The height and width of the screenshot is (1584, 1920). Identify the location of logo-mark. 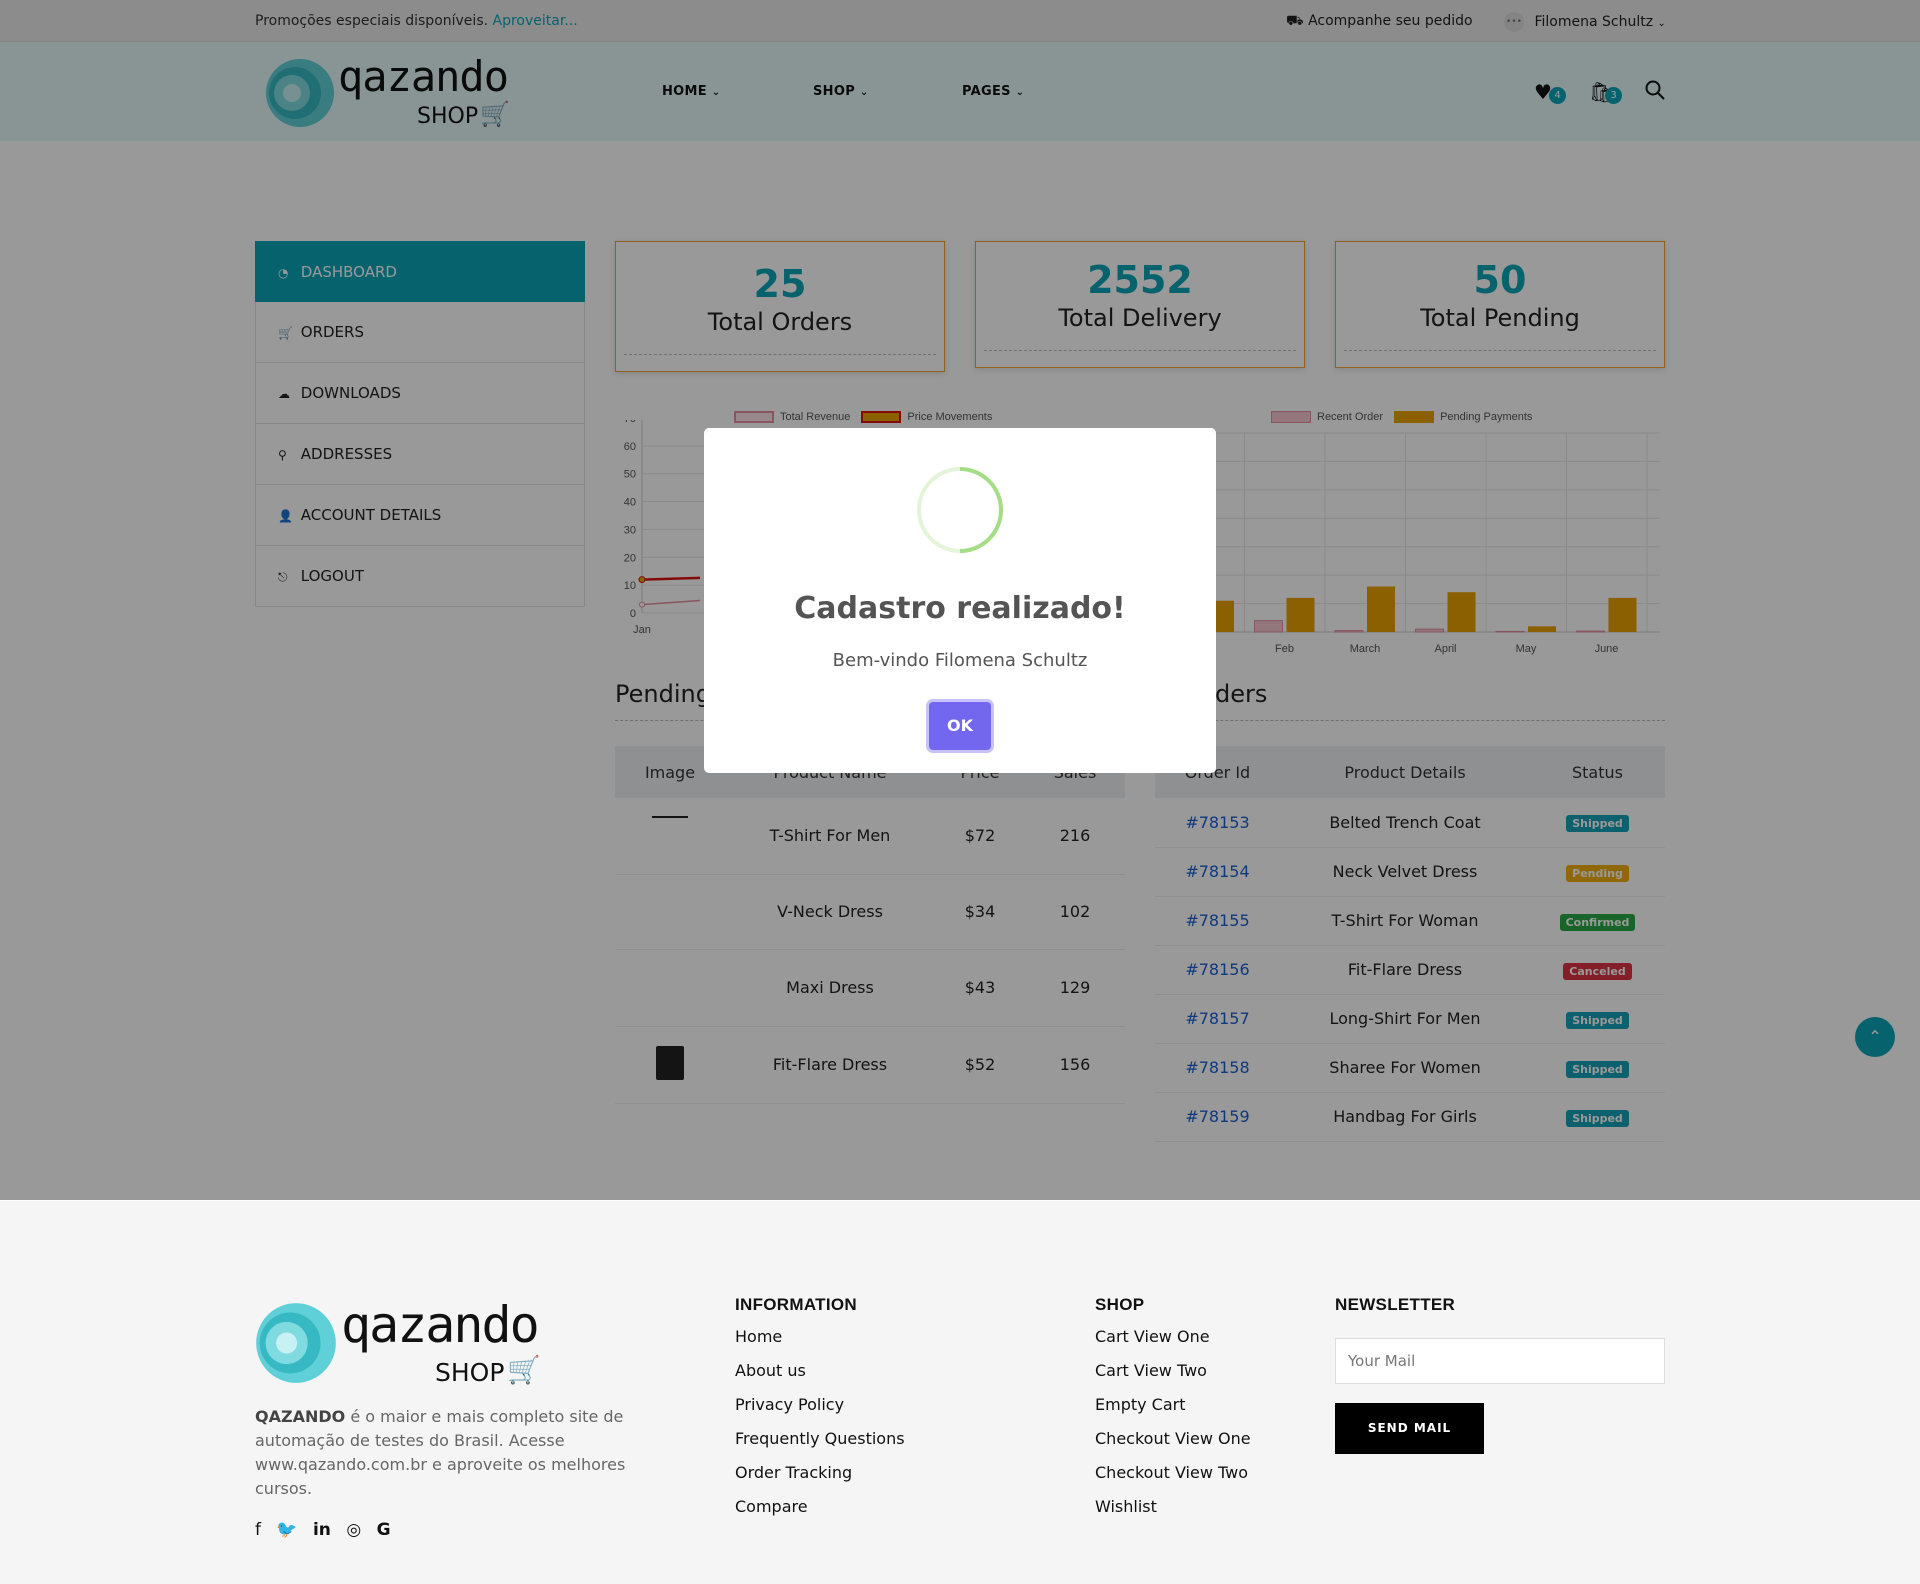
(296, 1343).